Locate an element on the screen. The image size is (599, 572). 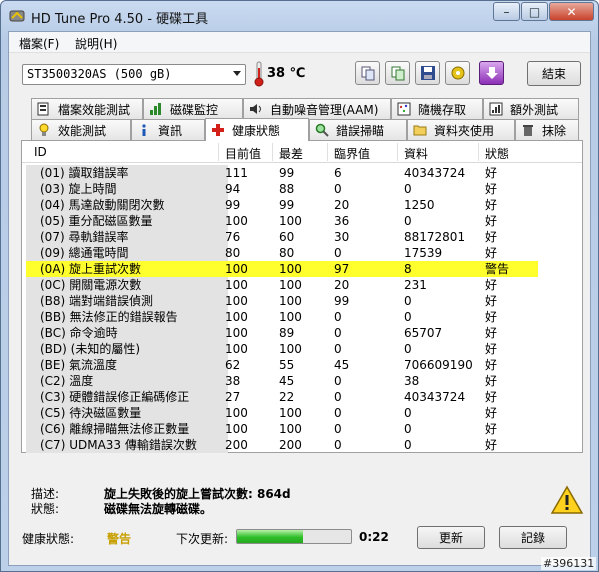
cell-id: (04) 馬達啟動關閉次數 is located at coordinates (127, 205).